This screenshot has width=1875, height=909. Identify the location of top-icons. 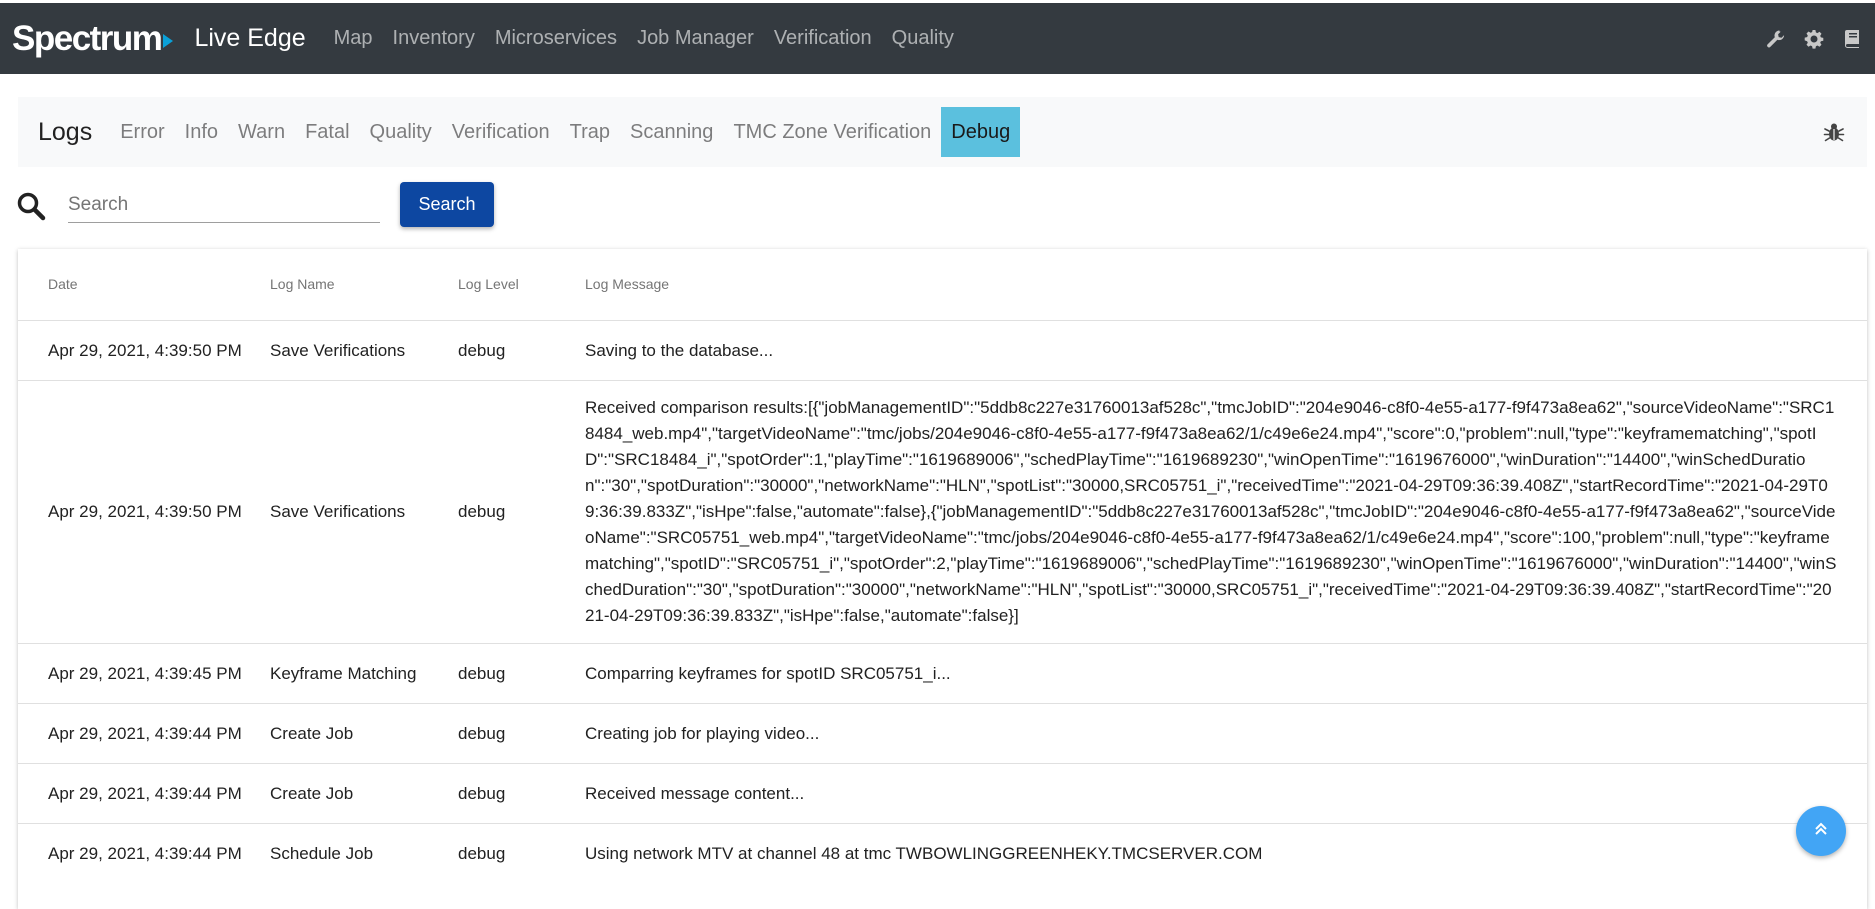
(1814, 38).